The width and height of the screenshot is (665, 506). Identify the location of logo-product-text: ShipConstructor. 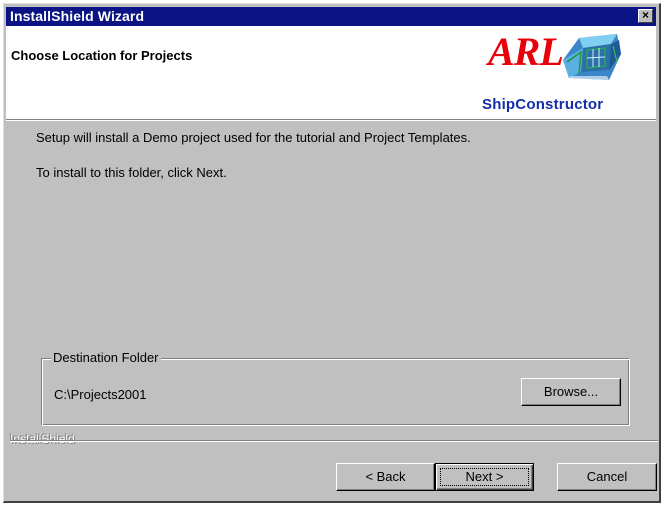
(543, 104).